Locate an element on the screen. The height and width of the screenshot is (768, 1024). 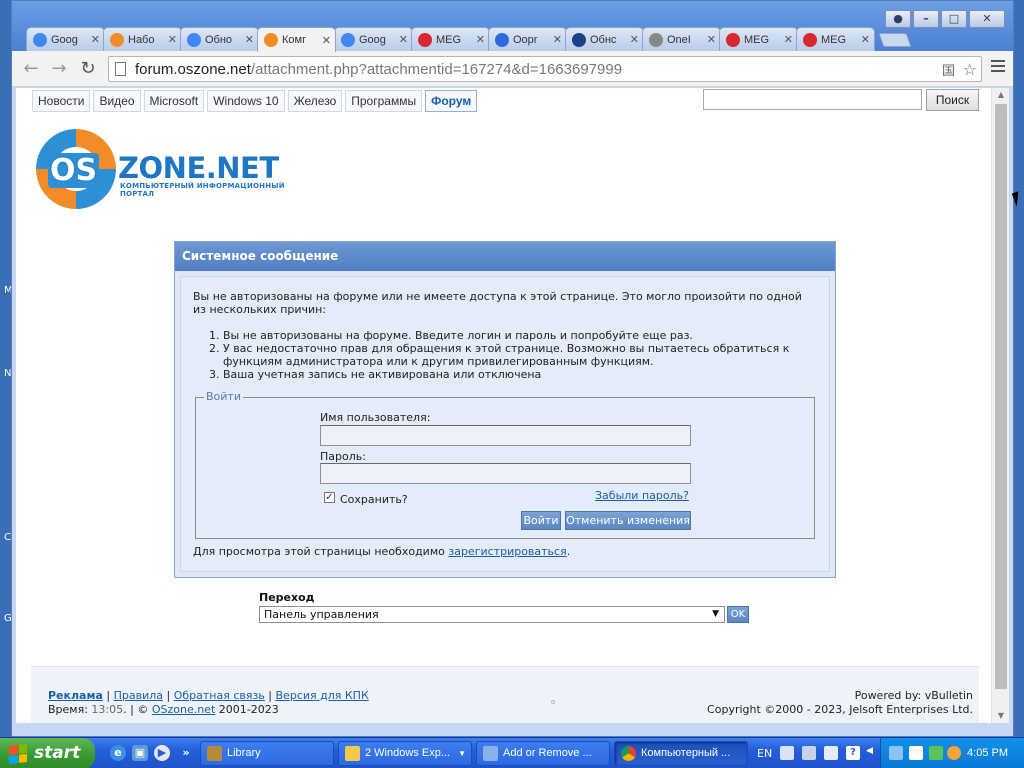
scroll-up-icon: ▲ is located at coordinates (1001, 95).